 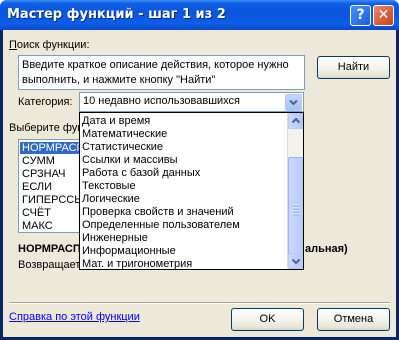 I want to click on close-icon: ✕, so click(x=383, y=15).